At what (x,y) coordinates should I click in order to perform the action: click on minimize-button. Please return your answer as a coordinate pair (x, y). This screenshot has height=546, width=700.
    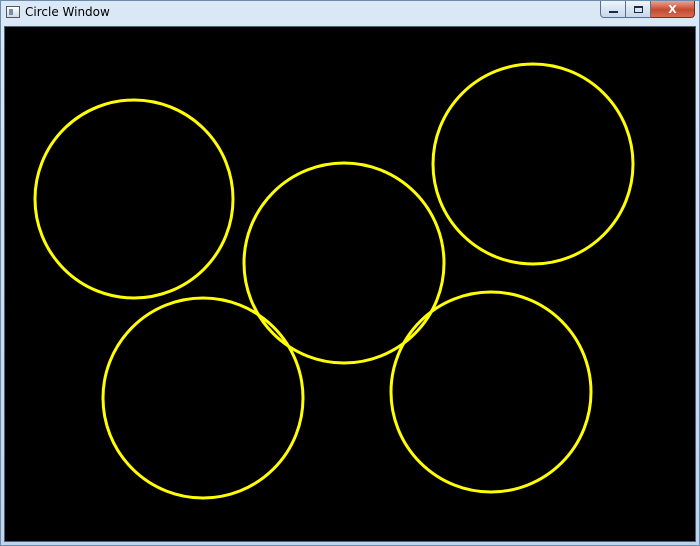
    Looking at the image, I should click on (613, 9).